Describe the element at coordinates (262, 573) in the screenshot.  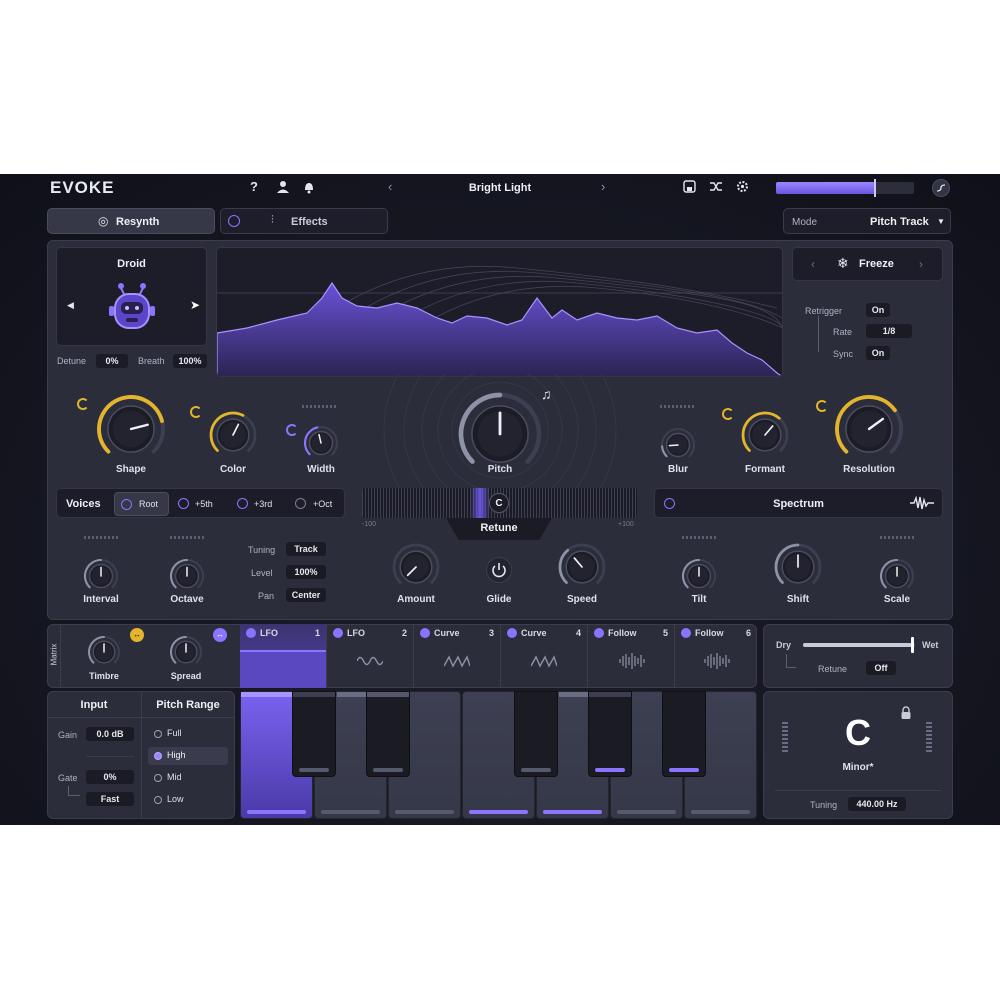
I see `level-label: Level` at that location.